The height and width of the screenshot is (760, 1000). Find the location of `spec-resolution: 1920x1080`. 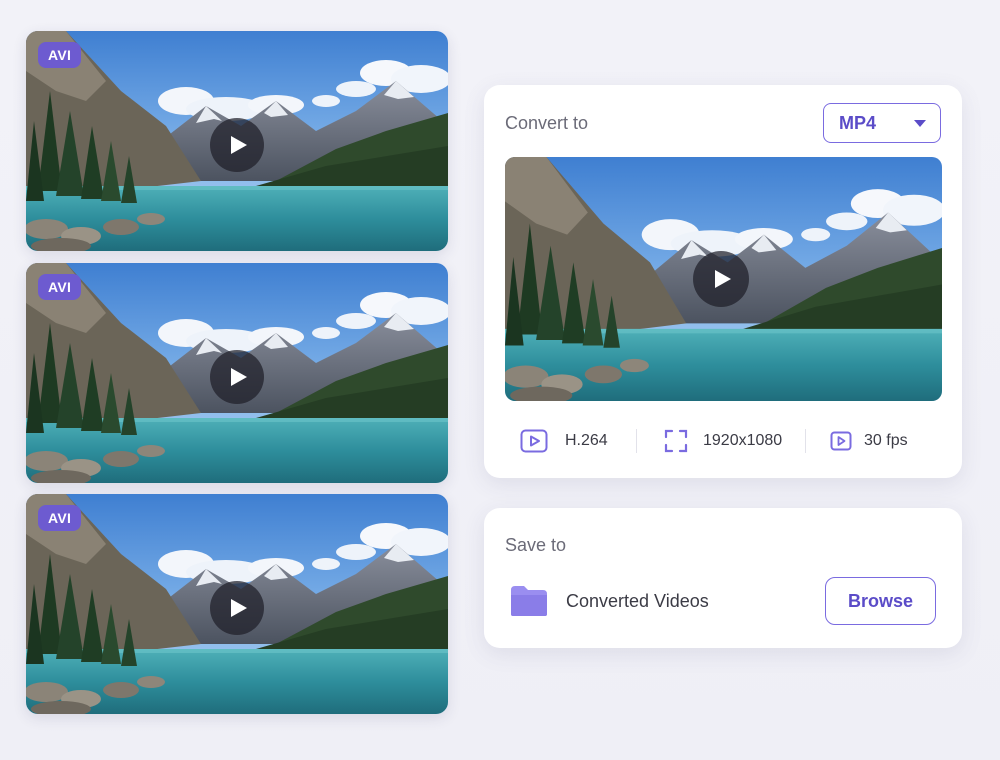

spec-resolution: 1920x1080 is located at coordinates (721, 441).